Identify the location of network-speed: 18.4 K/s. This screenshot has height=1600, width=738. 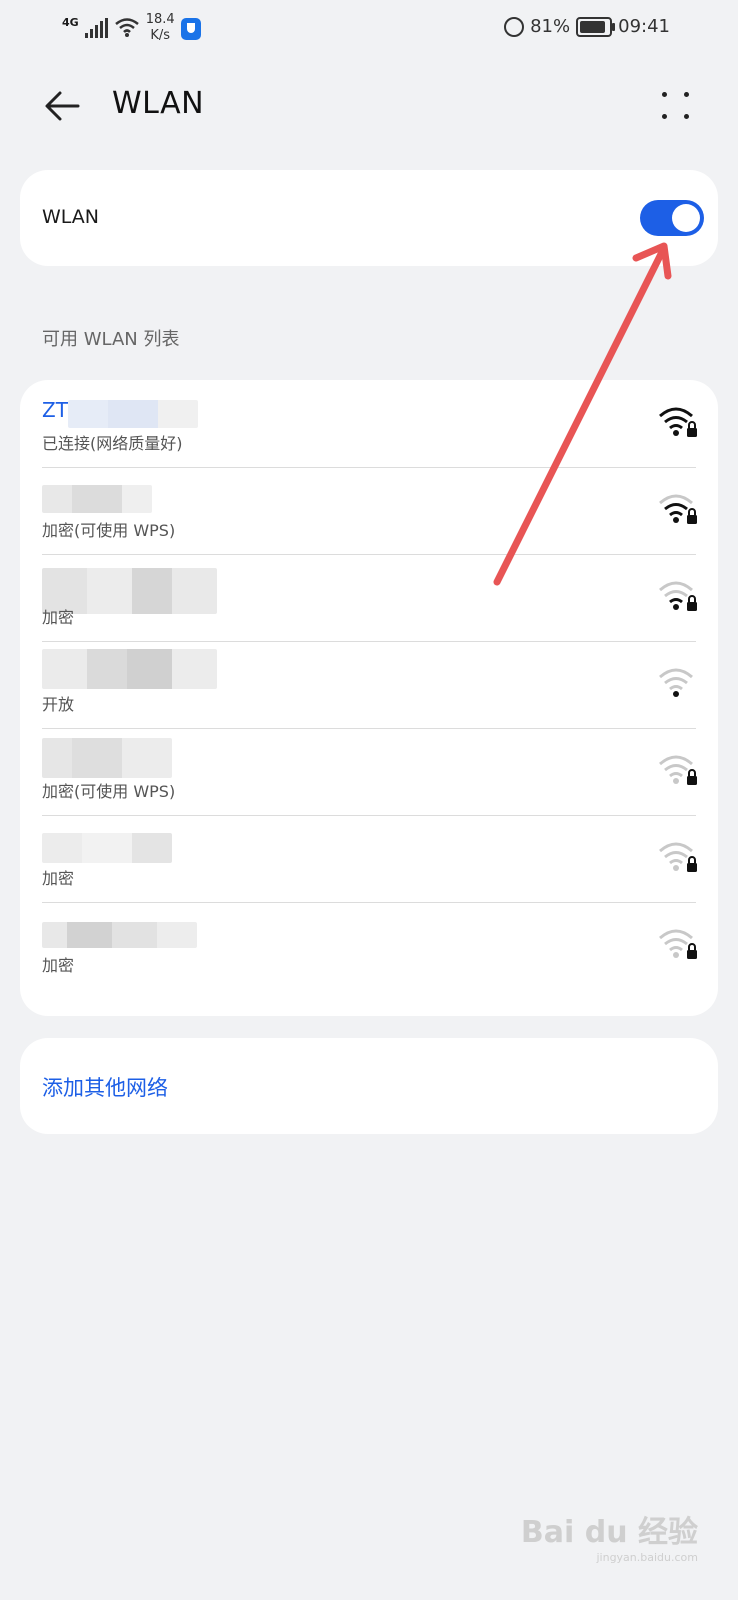
(160, 28).